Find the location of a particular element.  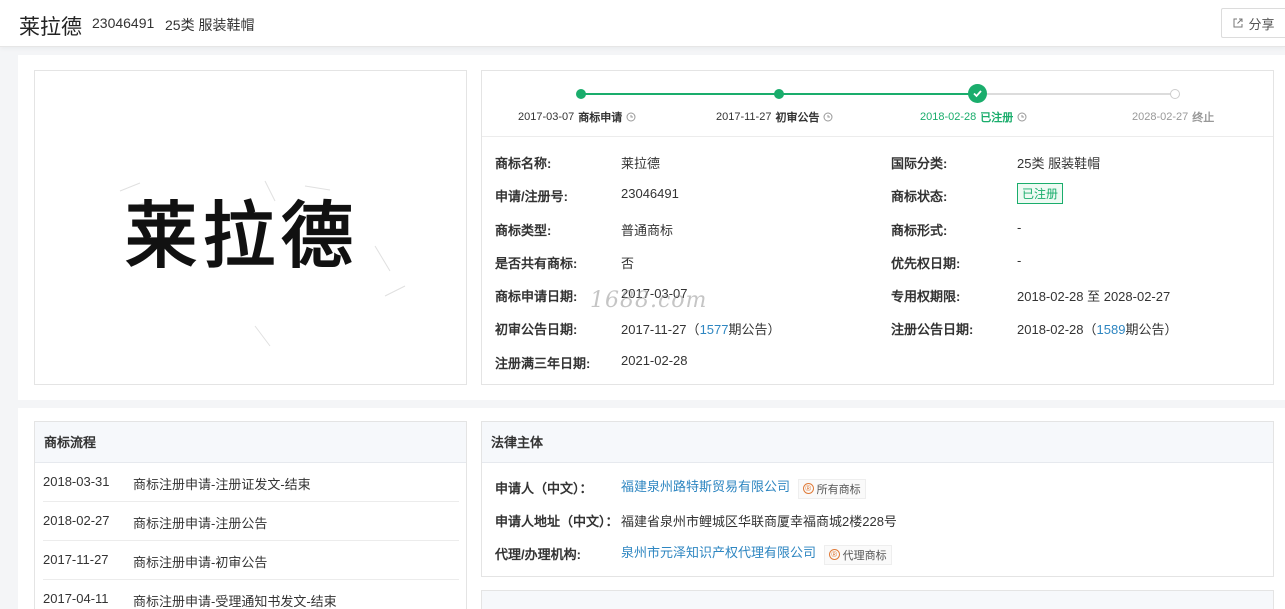

flow-title: 商标流程 is located at coordinates (250, 442).